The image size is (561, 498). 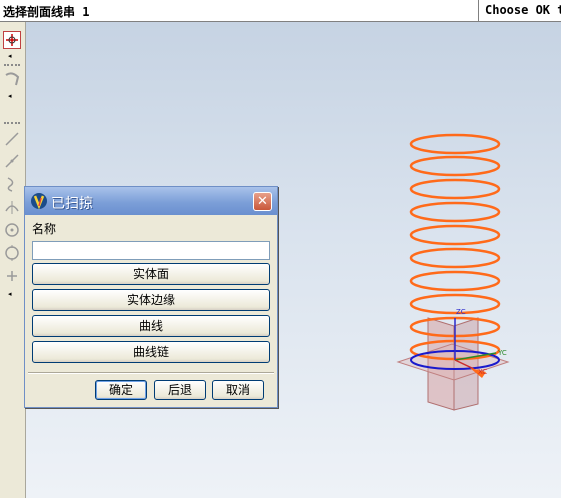 What do you see at coordinates (10, 96) in the screenshot?
I see `expand-arrow-2: ◂` at bounding box center [10, 96].